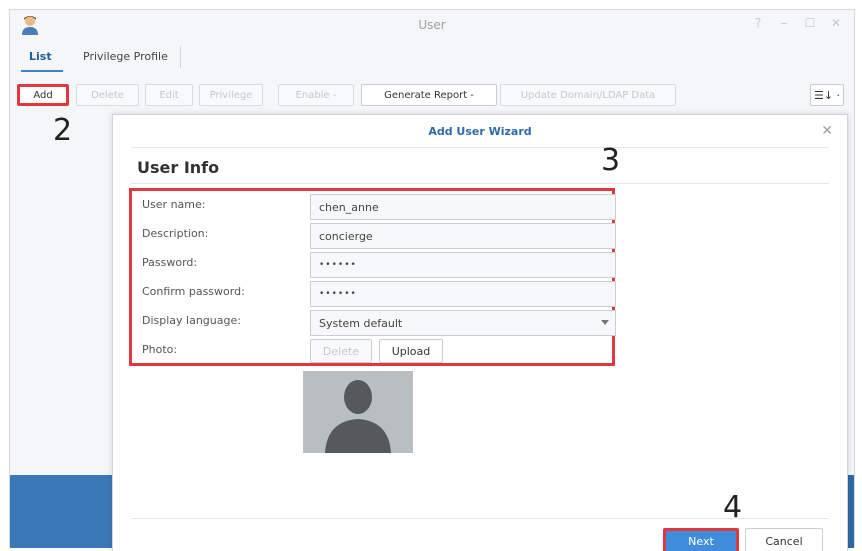 The image size is (862, 551). I want to click on window-title: User, so click(432, 25).